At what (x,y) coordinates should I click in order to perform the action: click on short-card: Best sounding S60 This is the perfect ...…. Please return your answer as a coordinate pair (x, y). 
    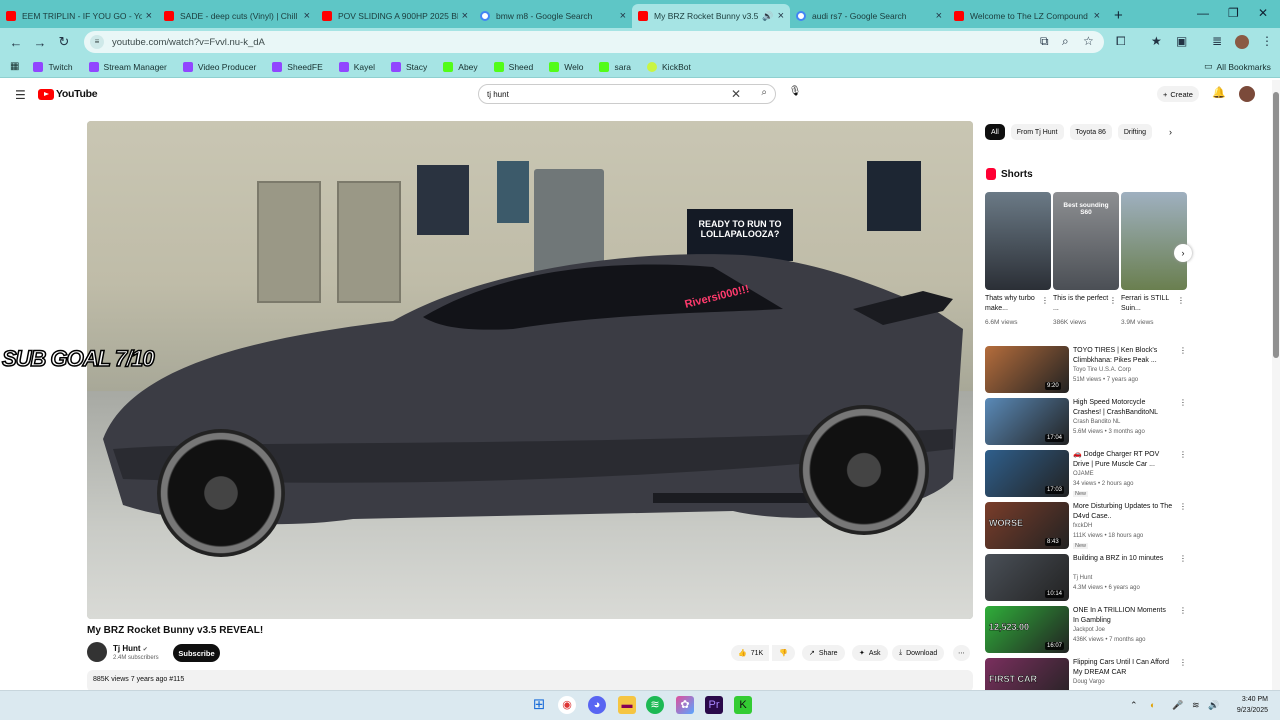
    Looking at the image, I should click on (1086, 259).